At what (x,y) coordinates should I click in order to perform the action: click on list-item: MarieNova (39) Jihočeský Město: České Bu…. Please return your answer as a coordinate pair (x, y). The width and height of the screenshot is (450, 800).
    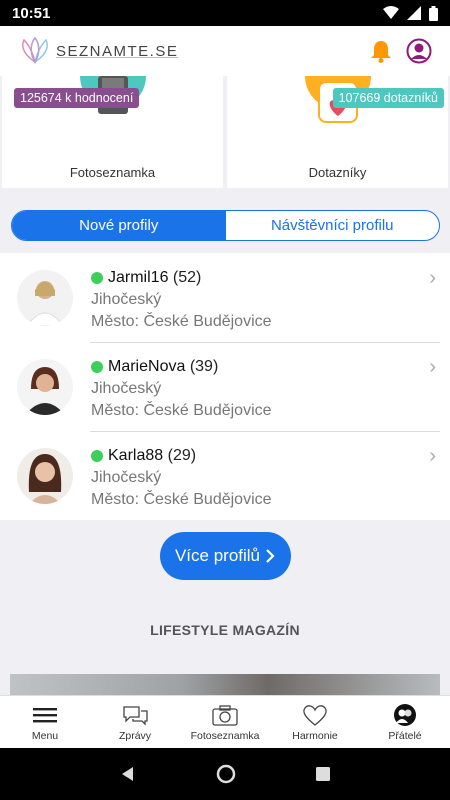
    Looking at the image, I should click on (225, 386).